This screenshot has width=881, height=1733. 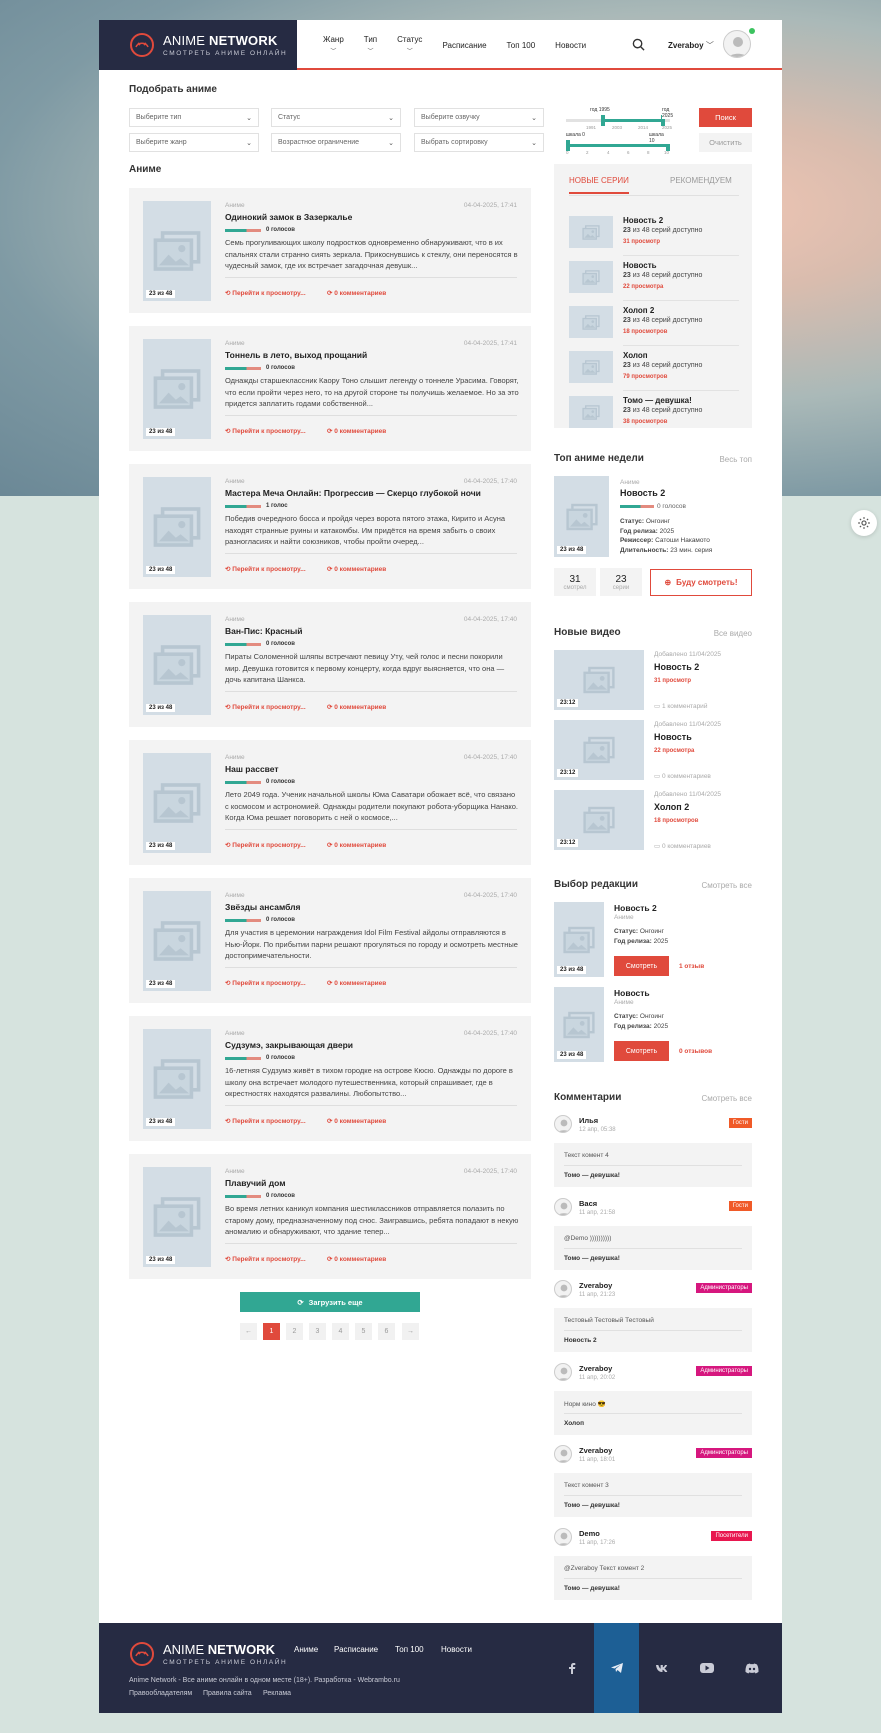 I want to click on footer-link-ads: Реклама, so click(x=277, y=1693).